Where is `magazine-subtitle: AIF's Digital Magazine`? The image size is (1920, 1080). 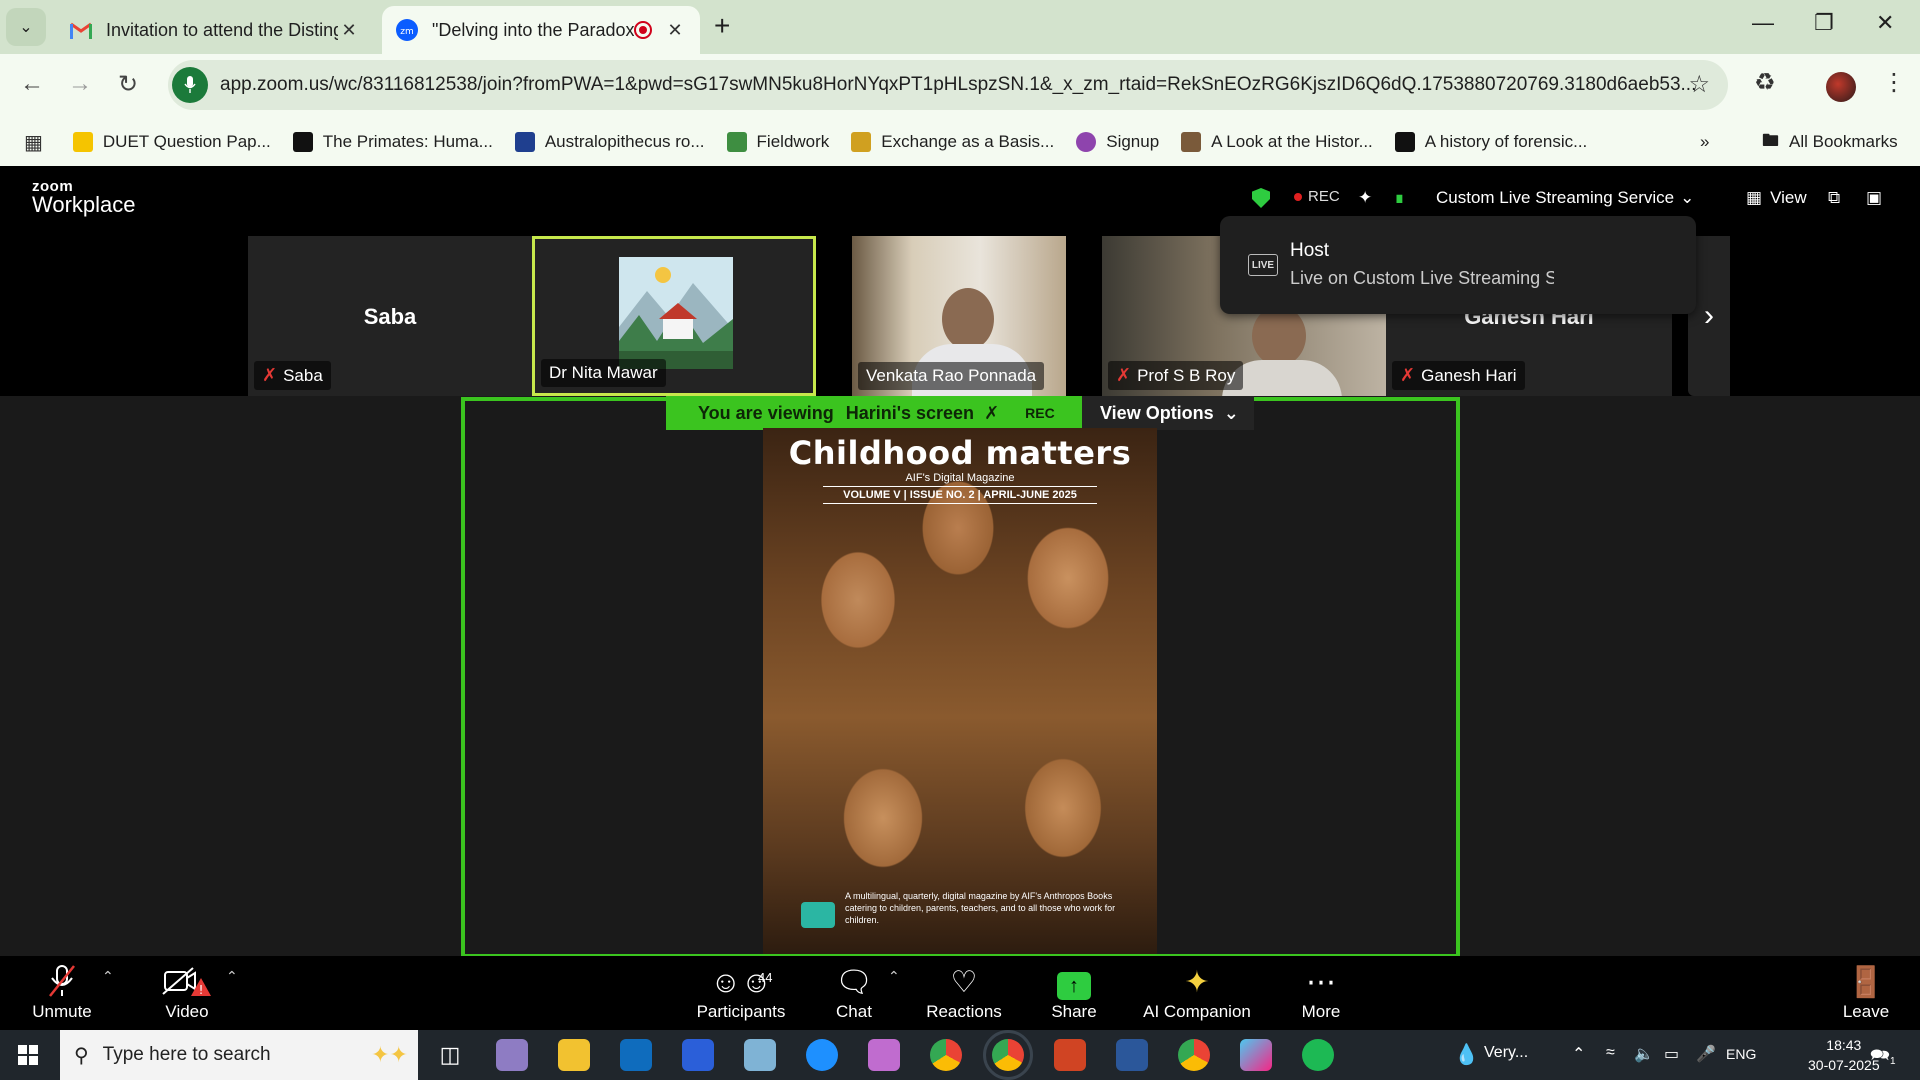
magazine-subtitle: AIF's Digital Magazine is located at coordinates (960, 478).